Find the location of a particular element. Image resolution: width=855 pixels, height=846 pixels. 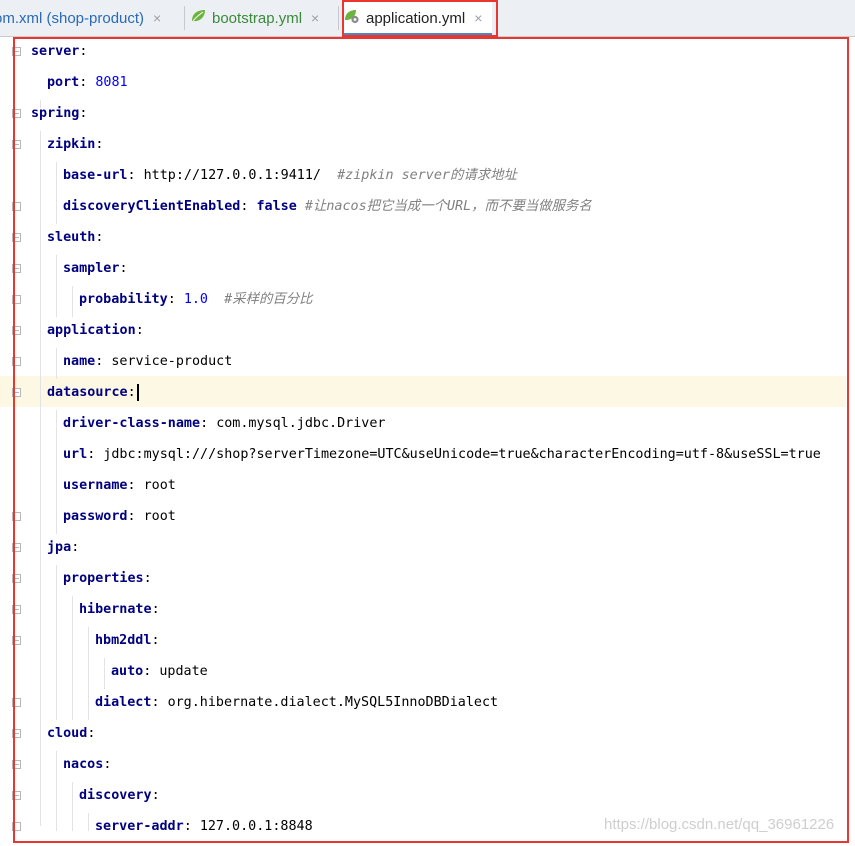

tab-pom-xml: om.xml (shop-product) × is located at coordinates (90, 18).